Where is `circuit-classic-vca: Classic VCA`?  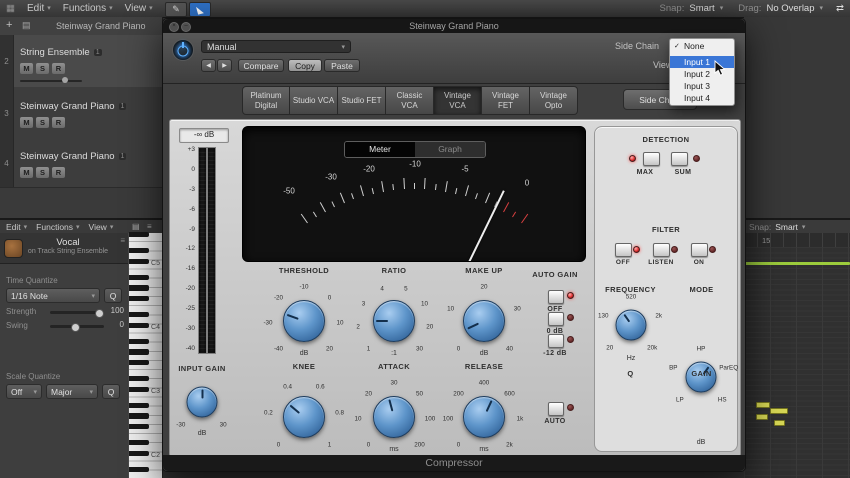 circuit-classic-vca: Classic VCA is located at coordinates (410, 100).